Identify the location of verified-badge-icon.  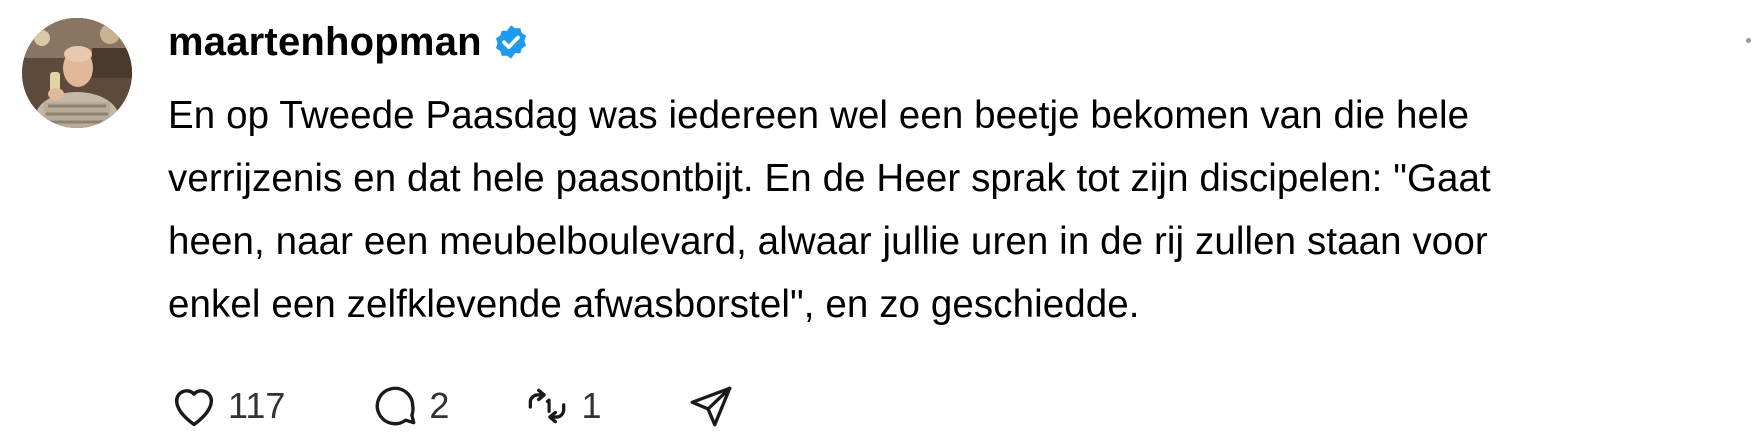
(511, 42).